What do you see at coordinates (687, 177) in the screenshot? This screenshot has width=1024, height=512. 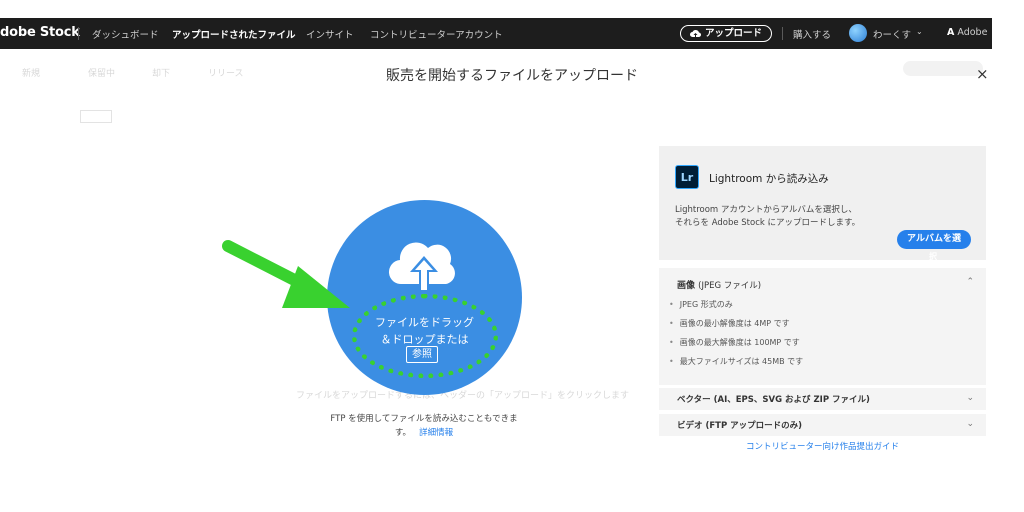 I see `lightroom-logo-icon: Lr` at bounding box center [687, 177].